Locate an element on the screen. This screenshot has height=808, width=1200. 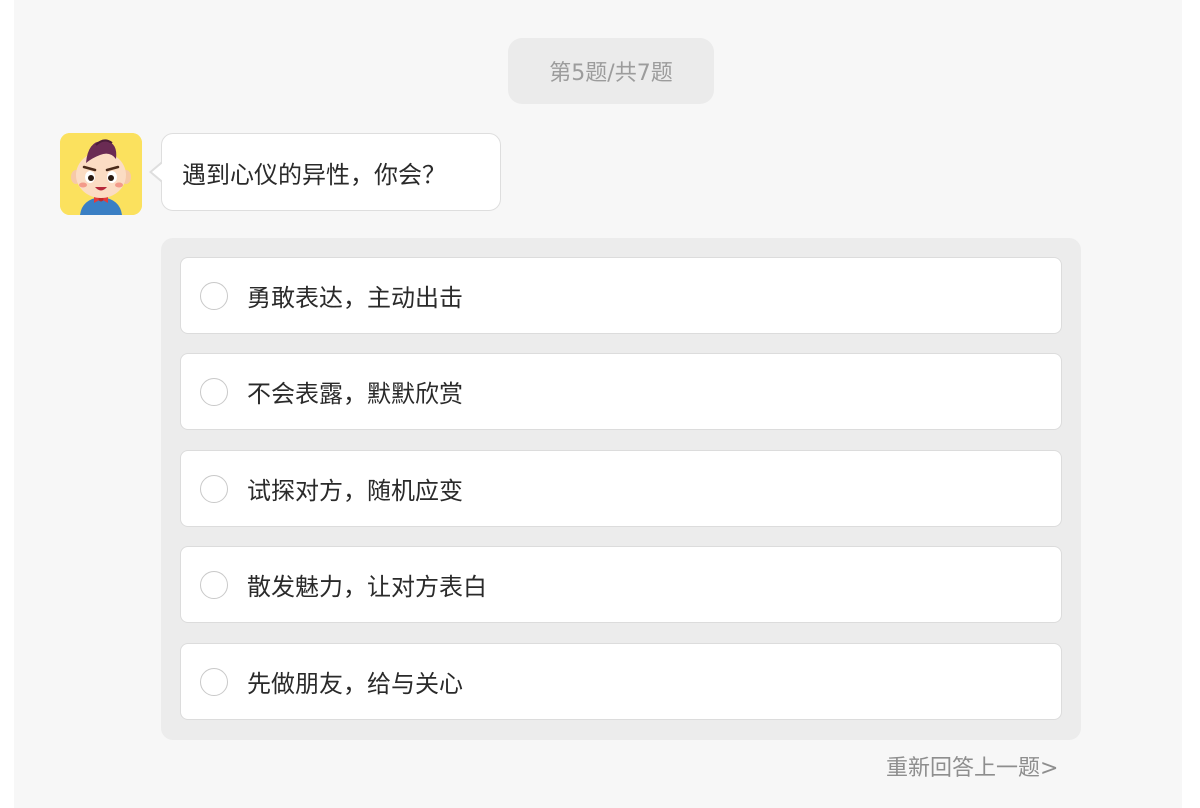
option-label: 散发魅力，让对方表白 is located at coordinates (367, 587).